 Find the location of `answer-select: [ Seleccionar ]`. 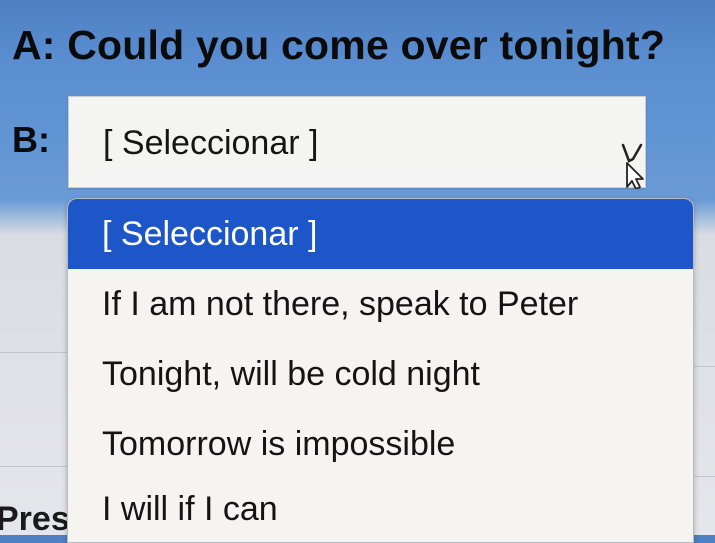

answer-select: [ Seleccionar ] is located at coordinates (357, 142).